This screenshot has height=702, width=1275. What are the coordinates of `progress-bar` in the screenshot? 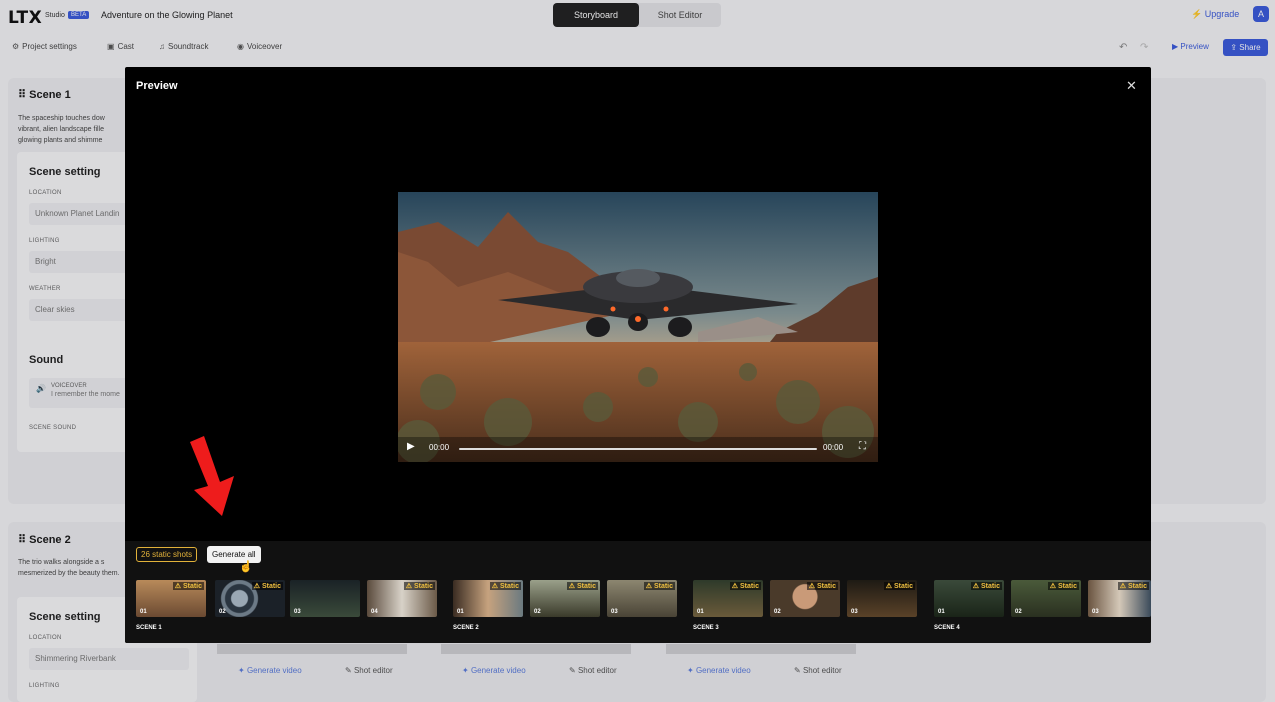 It's located at (638, 449).